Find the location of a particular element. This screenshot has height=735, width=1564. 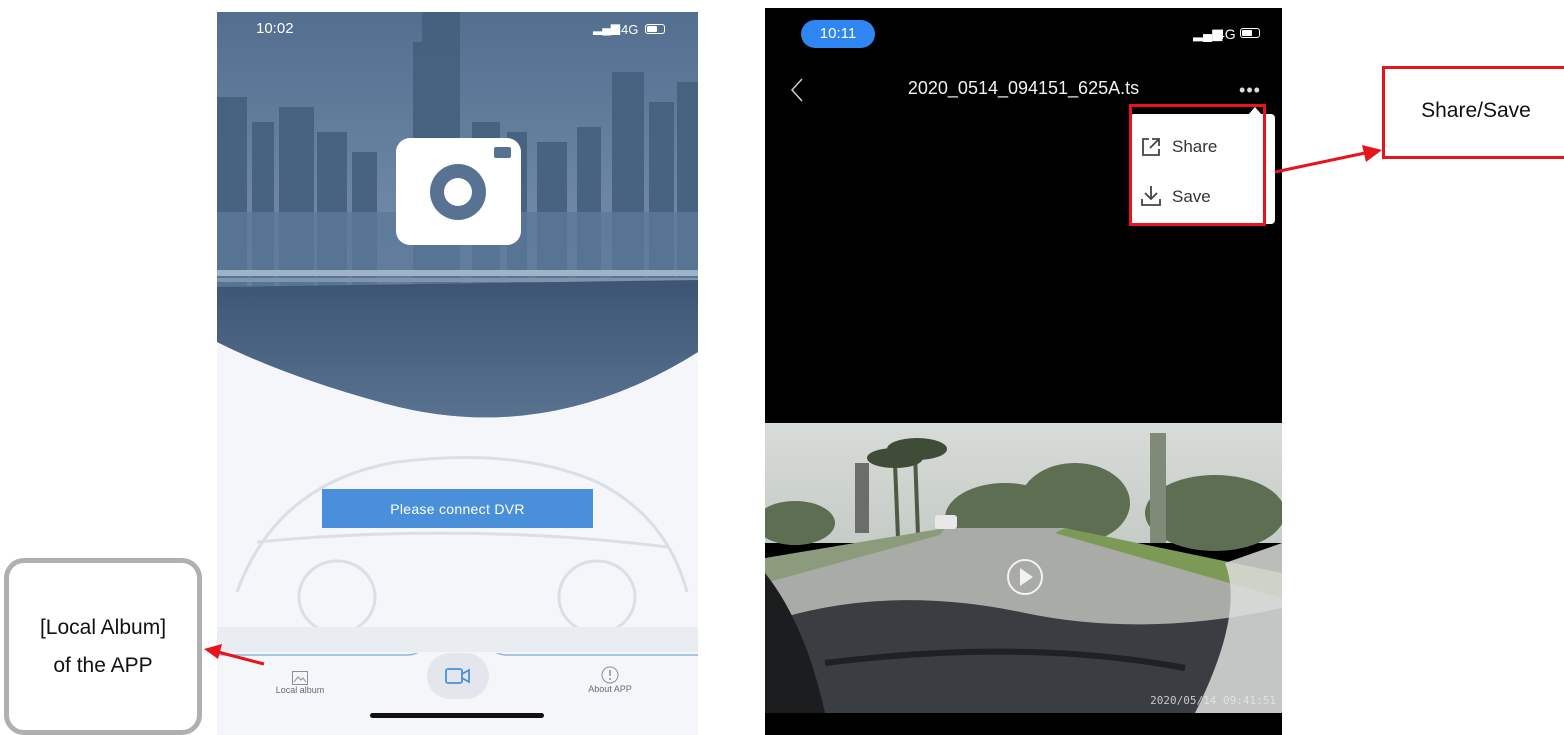

more-options-button: ••• is located at coordinates (1250, 90).